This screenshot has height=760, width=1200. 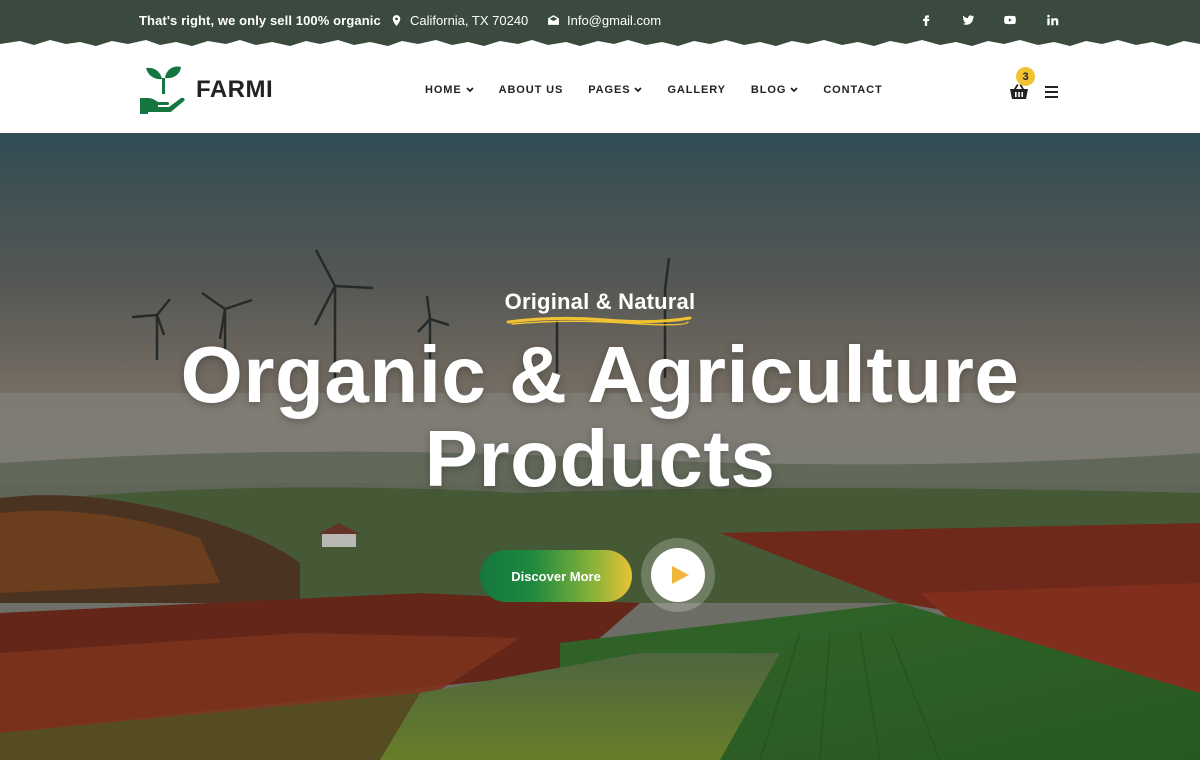 What do you see at coordinates (599, 321) in the screenshot?
I see `brush-underline-decoration` at bounding box center [599, 321].